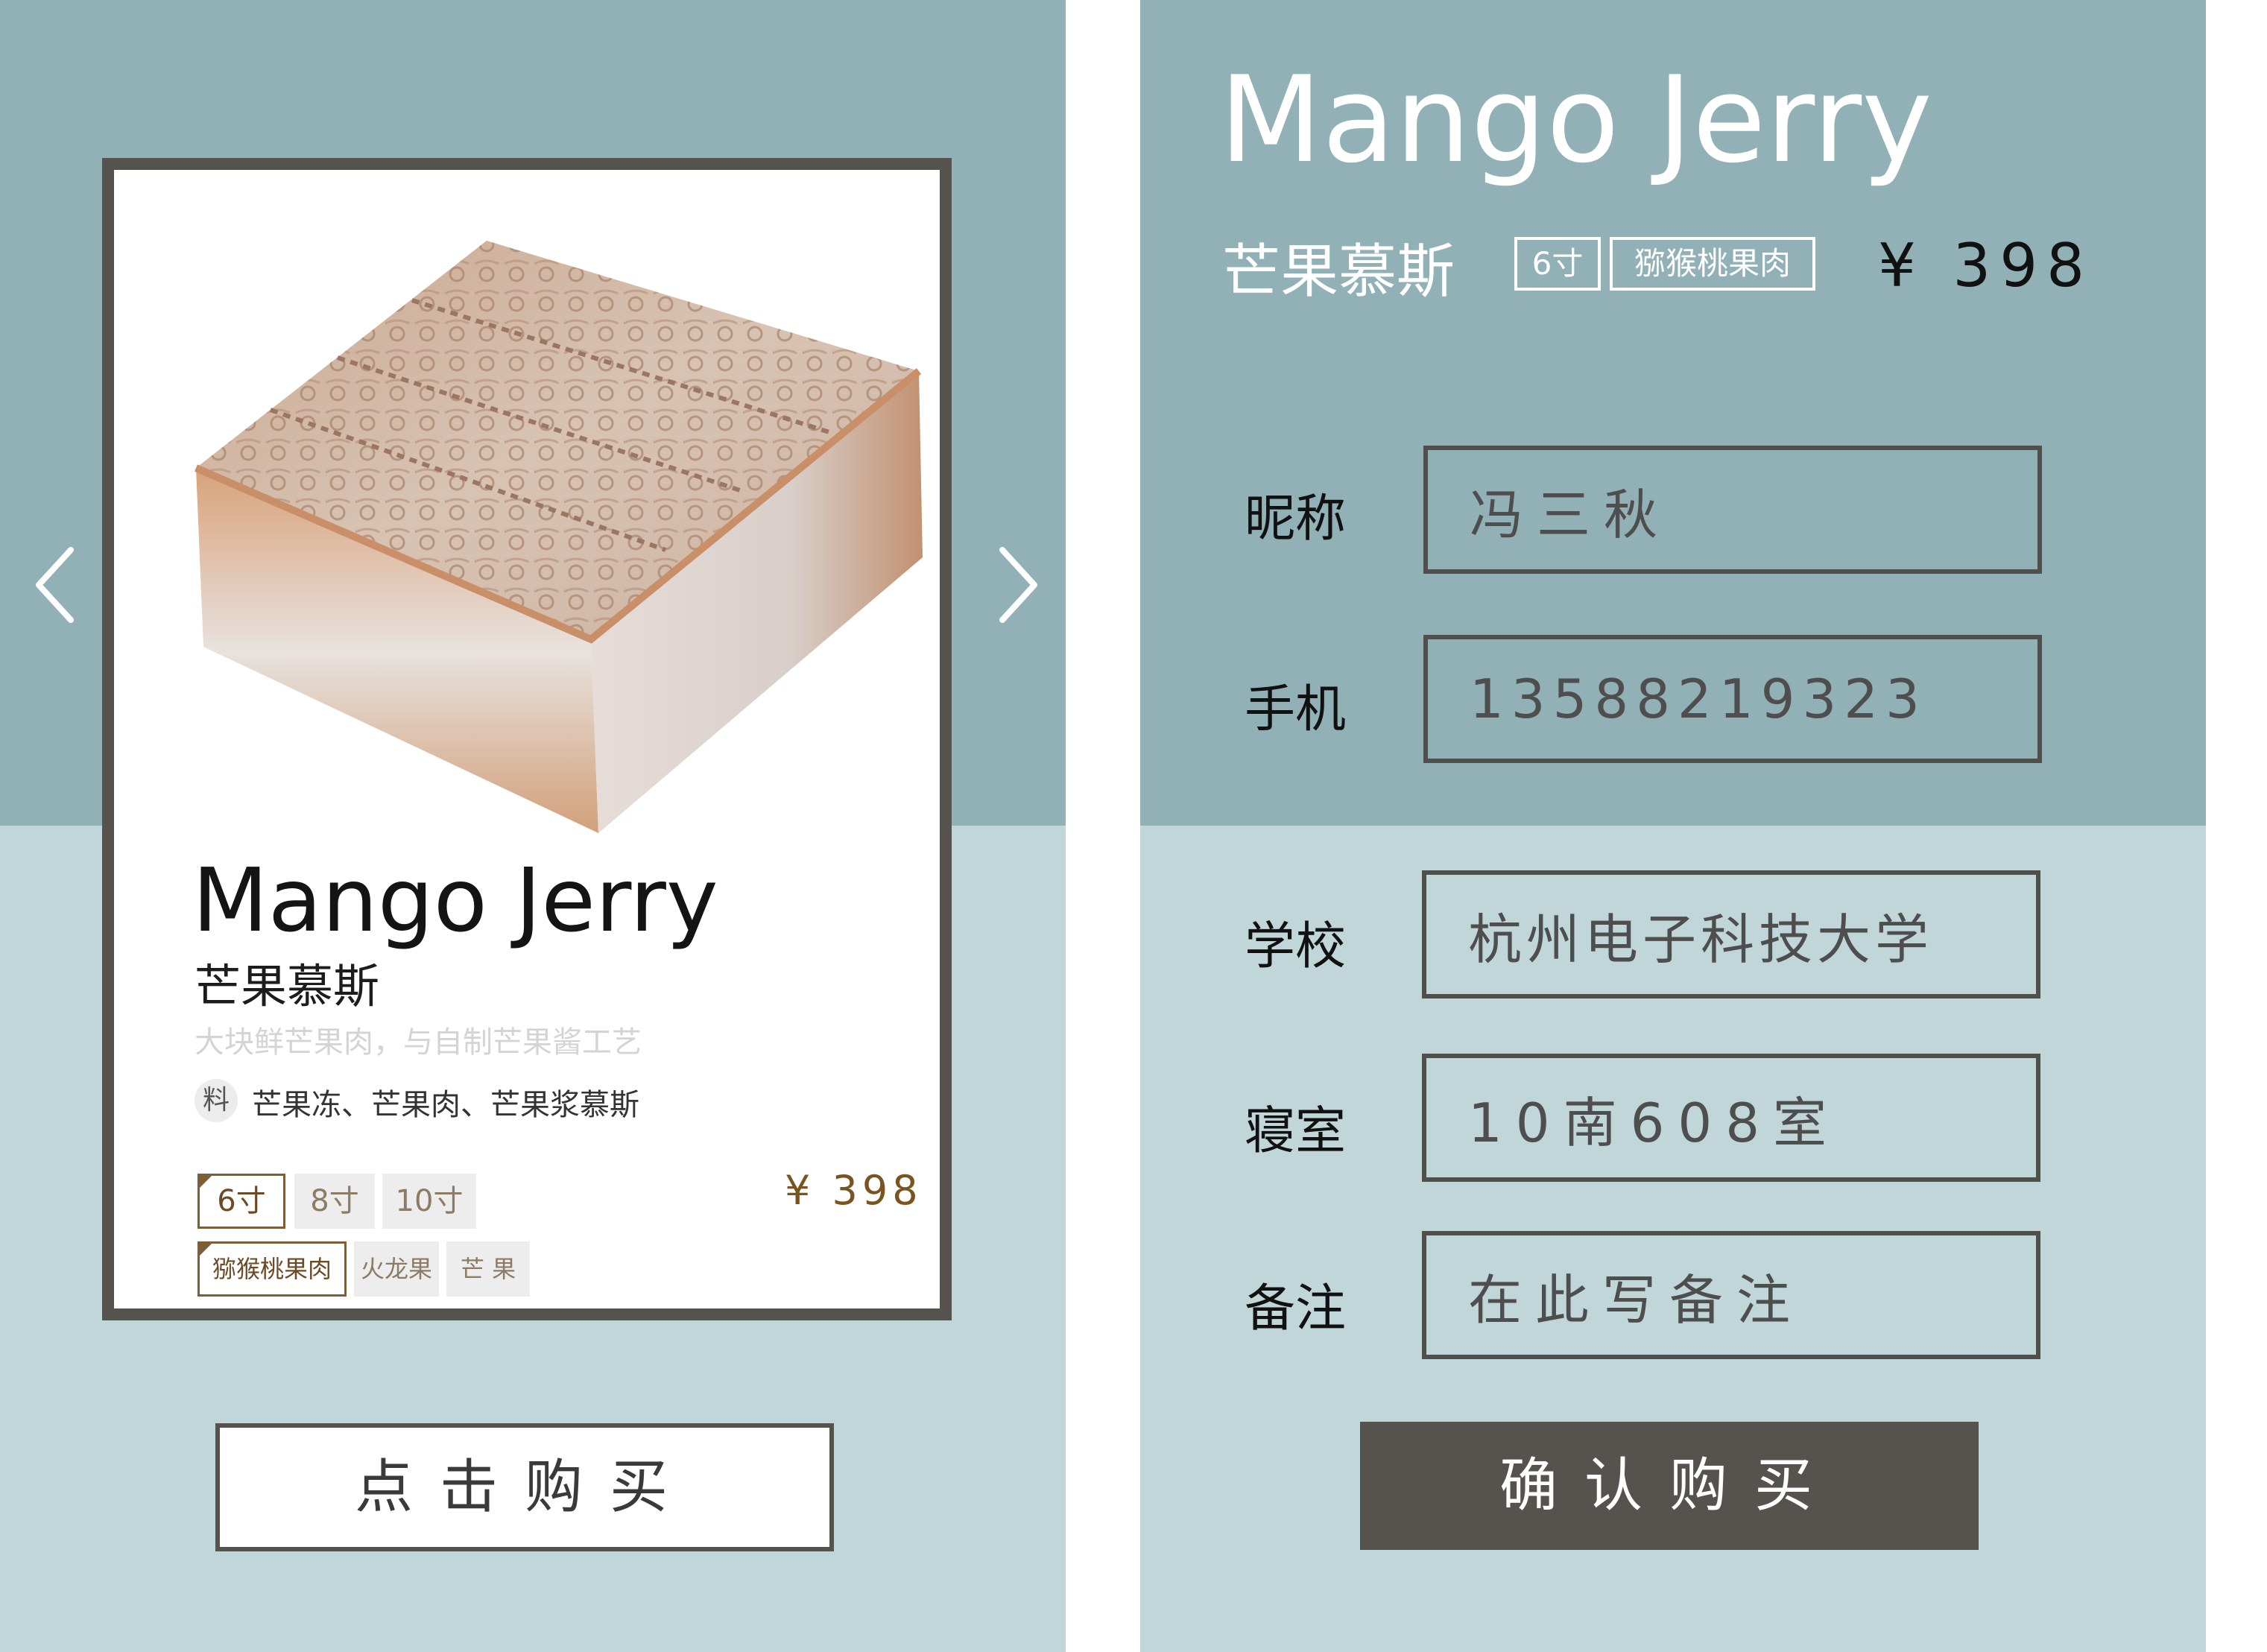 This screenshot has height=1652, width=2267. Describe the element at coordinates (418, 1042) in the screenshot. I see `product-description: 大块鲜芒果肉，与自制芒果酱工艺` at that location.